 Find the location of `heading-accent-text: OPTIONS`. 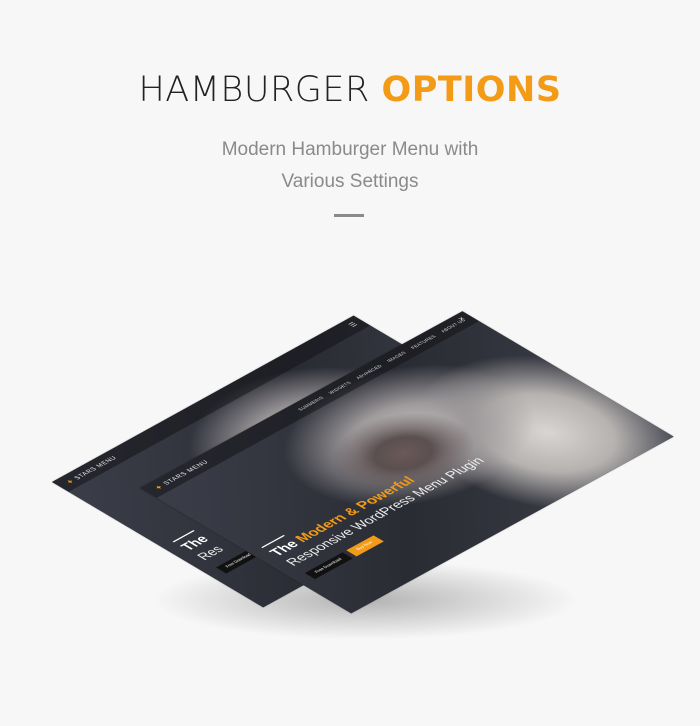

heading-accent-text: OPTIONS is located at coordinates (471, 90).